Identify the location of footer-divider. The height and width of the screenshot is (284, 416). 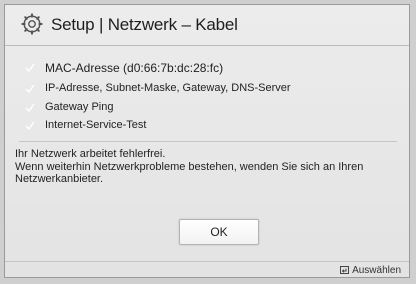
(207, 261).